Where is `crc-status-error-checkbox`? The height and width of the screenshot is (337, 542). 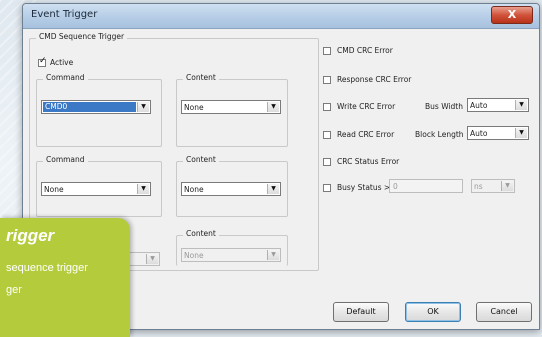 crc-status-error-checkbox is located at coordinates (327, 162).